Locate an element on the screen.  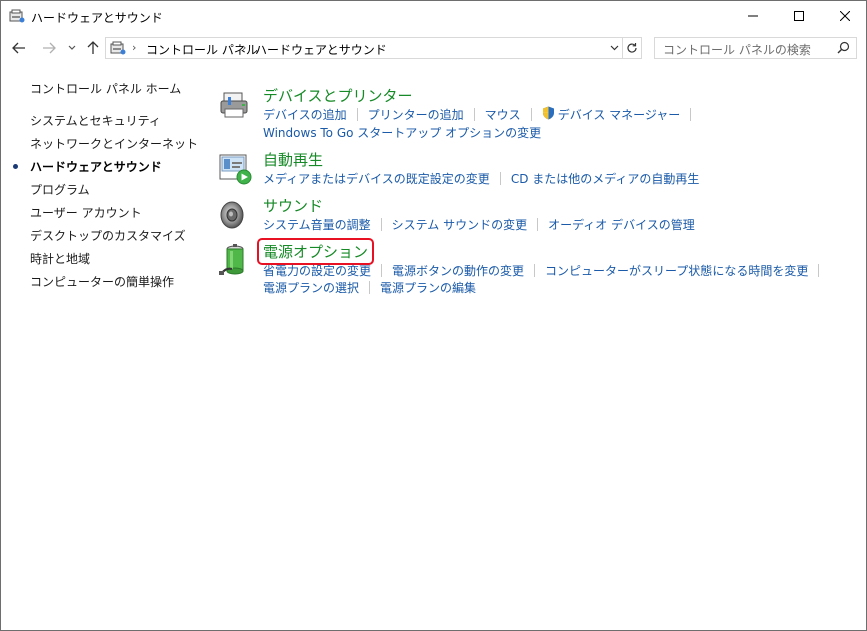
window-title: ハードウェアとサウンド is located at coordinates (97, 18).